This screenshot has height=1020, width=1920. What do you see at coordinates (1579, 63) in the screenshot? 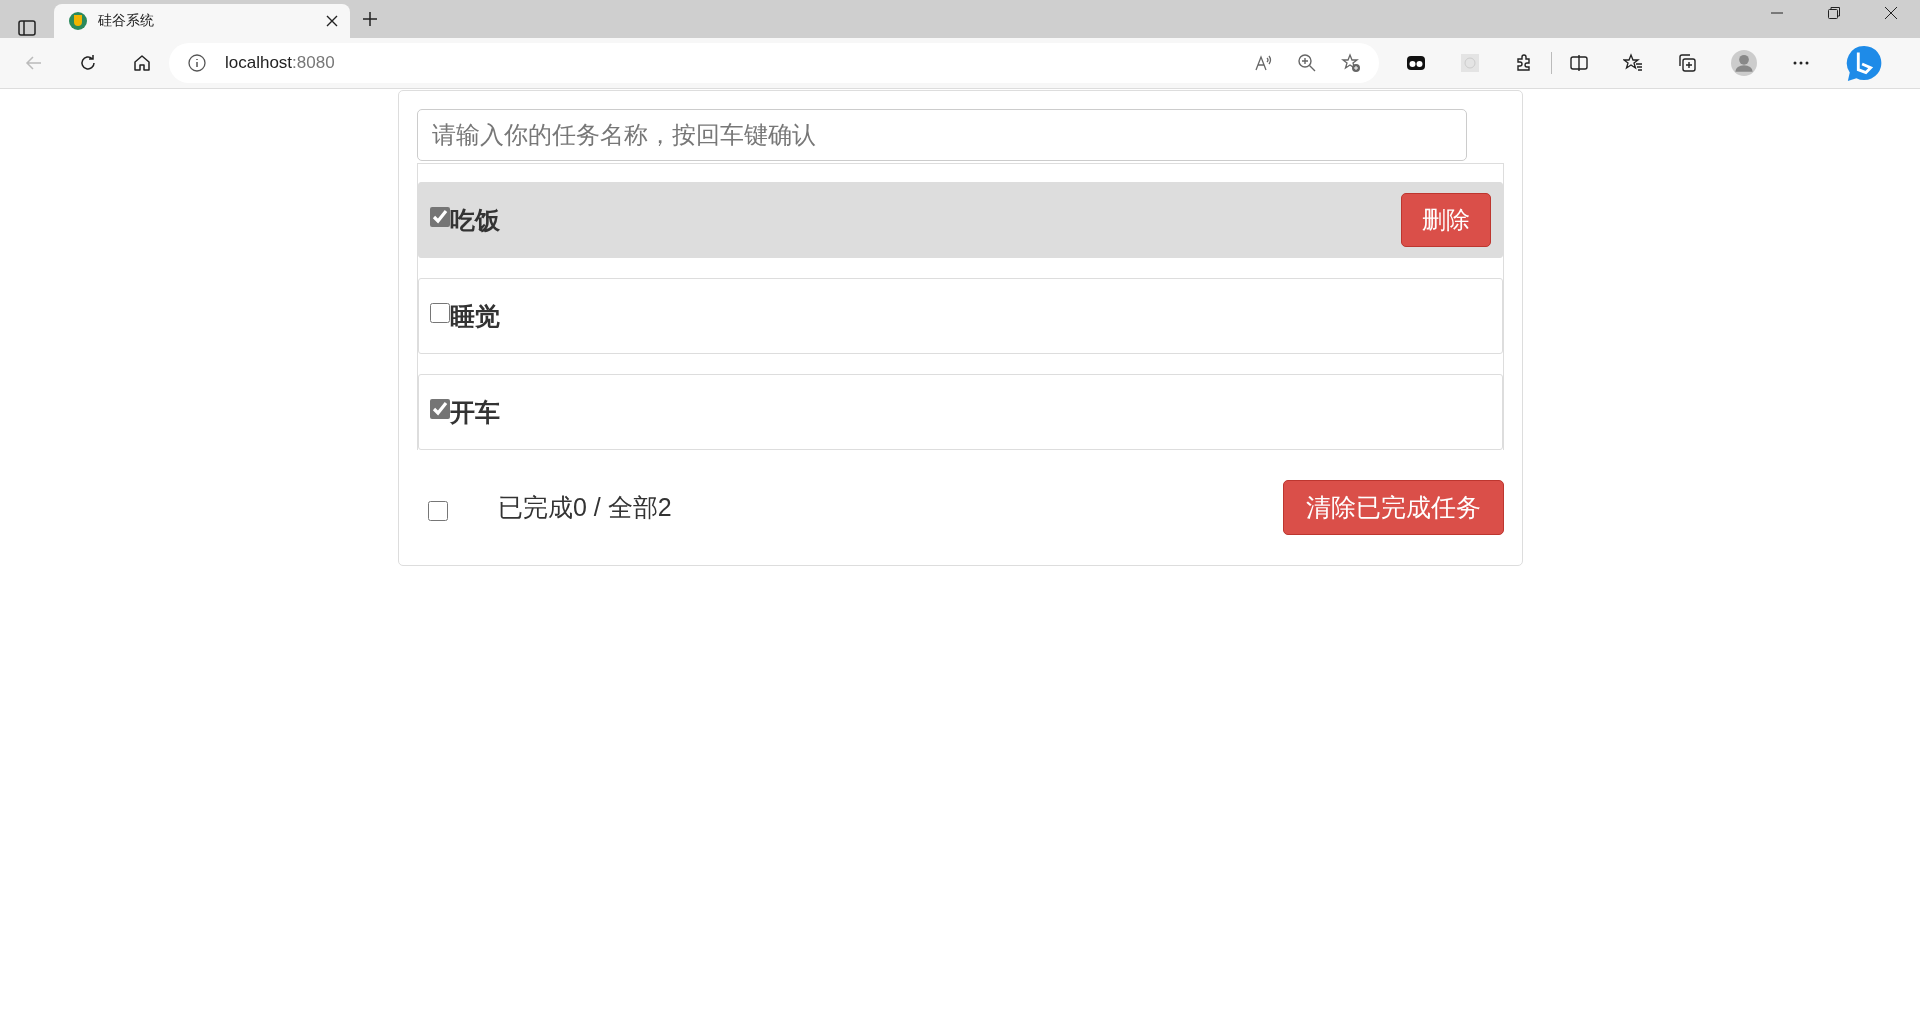
I see `split-screen-icon` at bounding box center [1579, 63].